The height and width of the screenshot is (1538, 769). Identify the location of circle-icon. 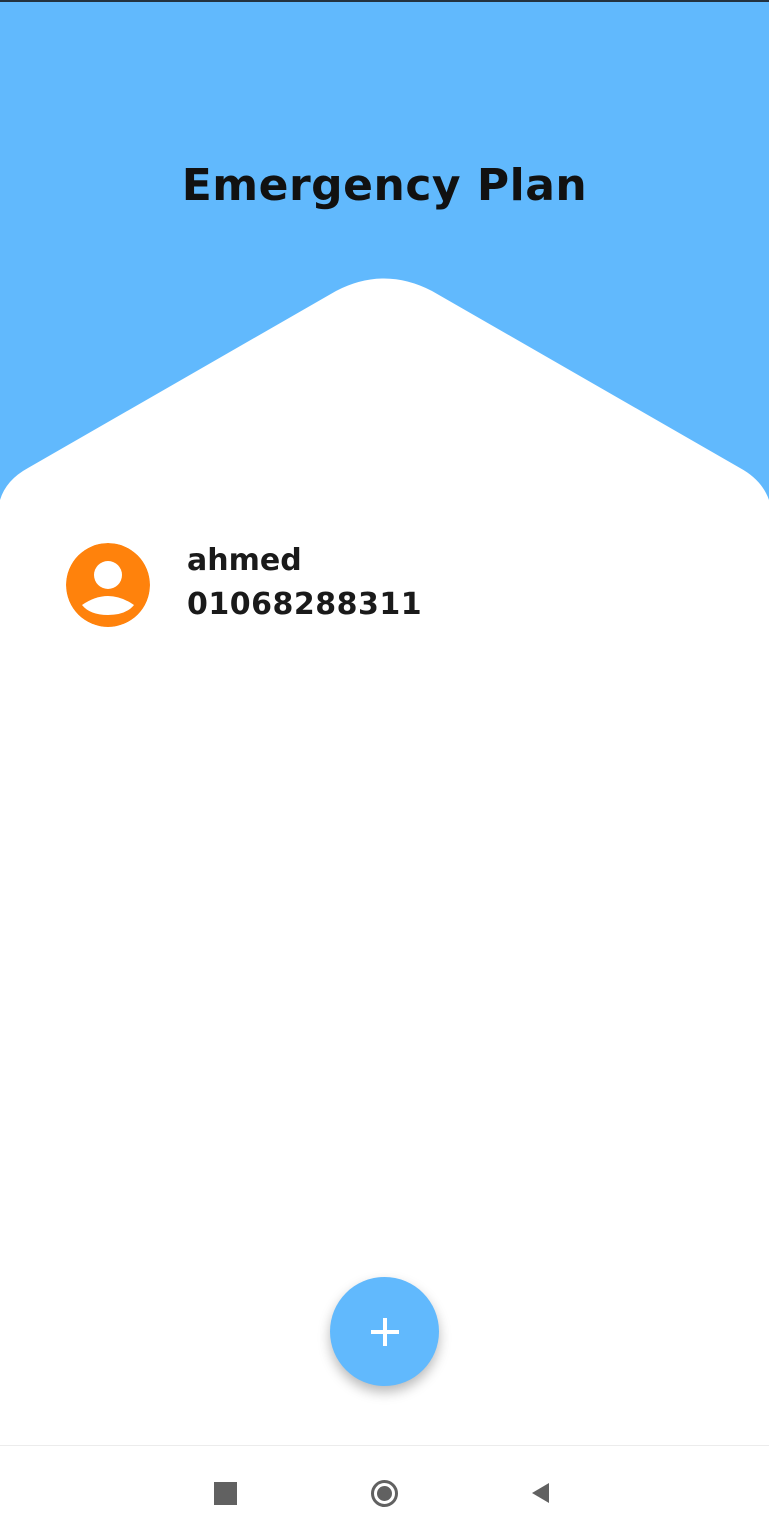
(384, 1493).